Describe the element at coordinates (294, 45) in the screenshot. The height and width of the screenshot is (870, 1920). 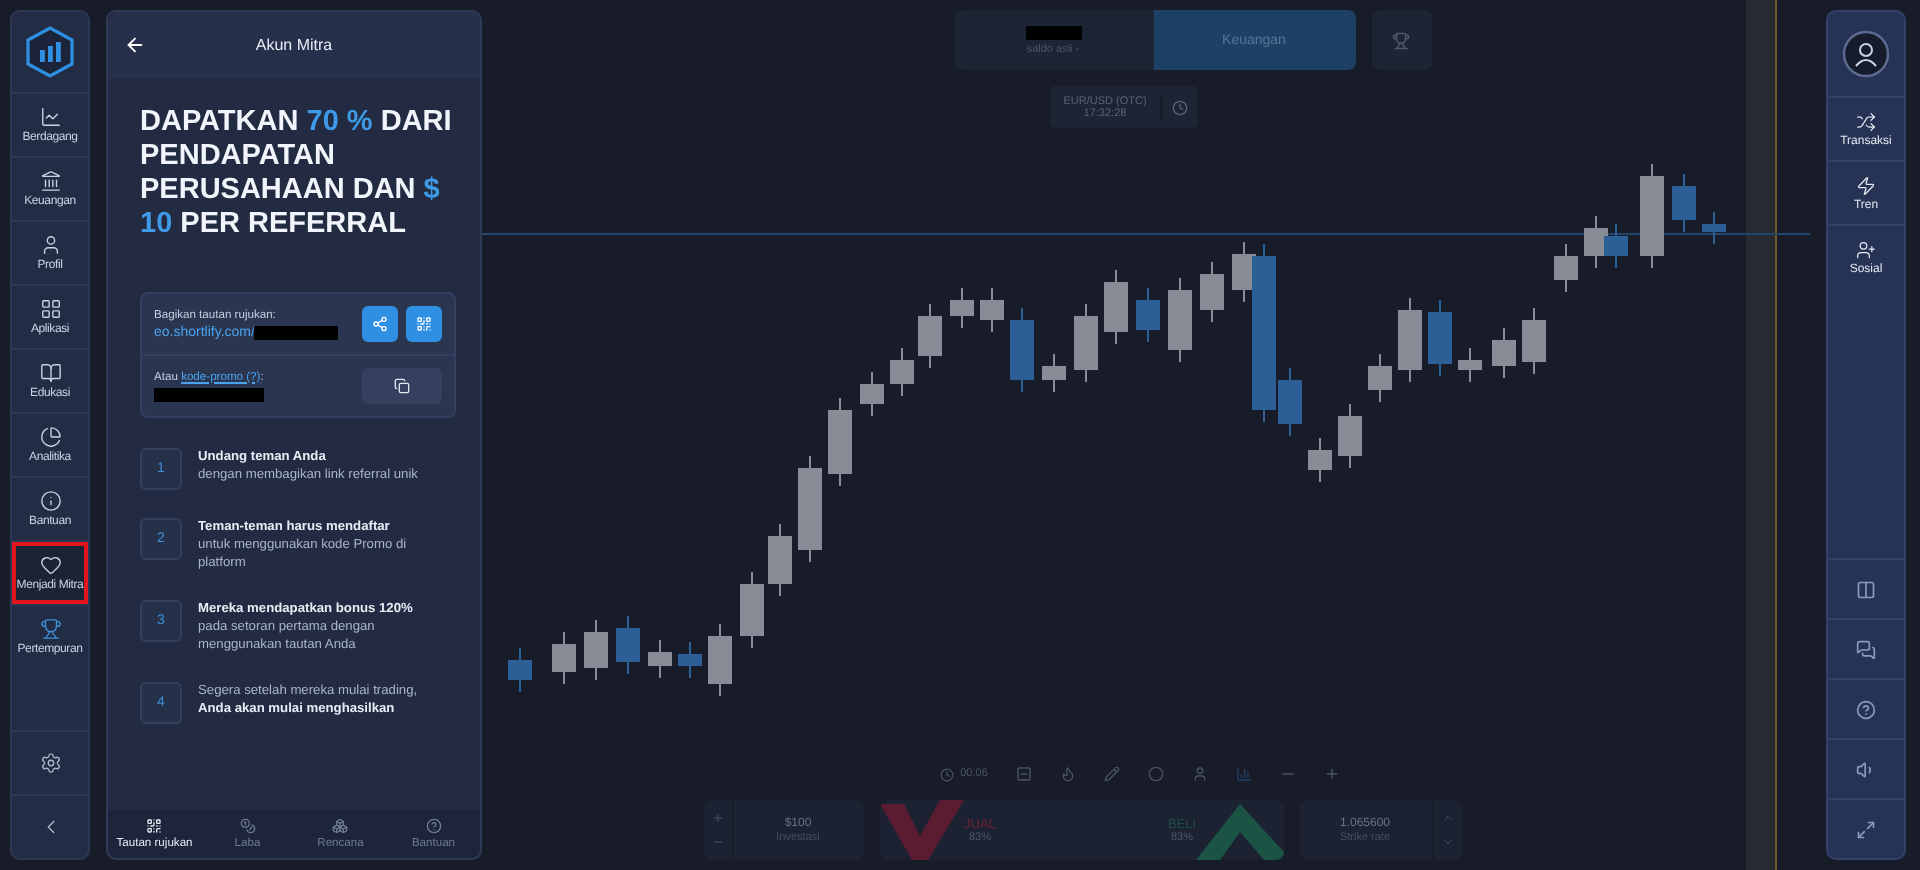
I see `panel-title: Akun Mitra` at that location.